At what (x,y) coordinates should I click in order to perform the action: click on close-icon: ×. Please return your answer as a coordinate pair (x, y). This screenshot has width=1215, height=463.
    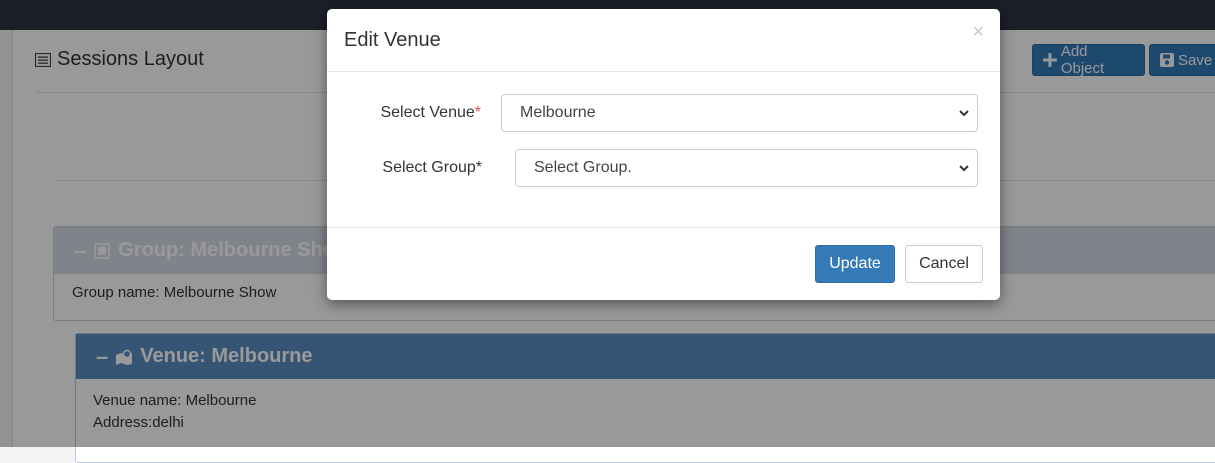
    Looking at the image, I should click on (978, 32).